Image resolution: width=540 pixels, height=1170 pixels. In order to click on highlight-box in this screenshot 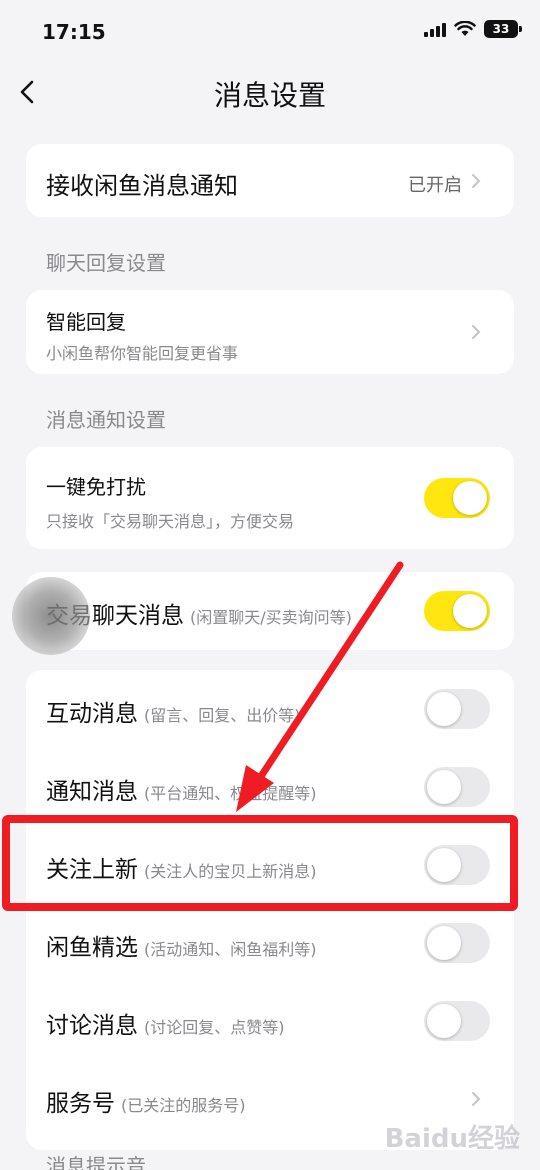, I will do `click(260, 863)`.